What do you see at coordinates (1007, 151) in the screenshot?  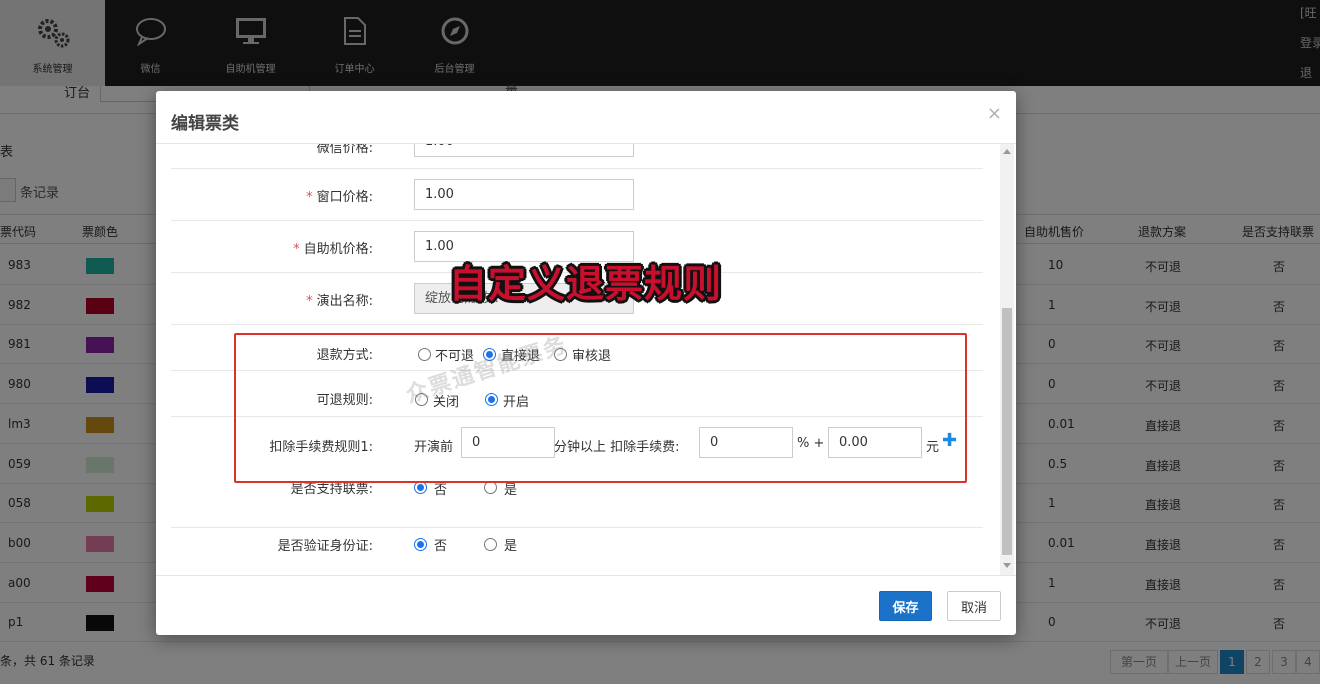 I see `scroll-up-icon` at bounding box center [1007, 151].